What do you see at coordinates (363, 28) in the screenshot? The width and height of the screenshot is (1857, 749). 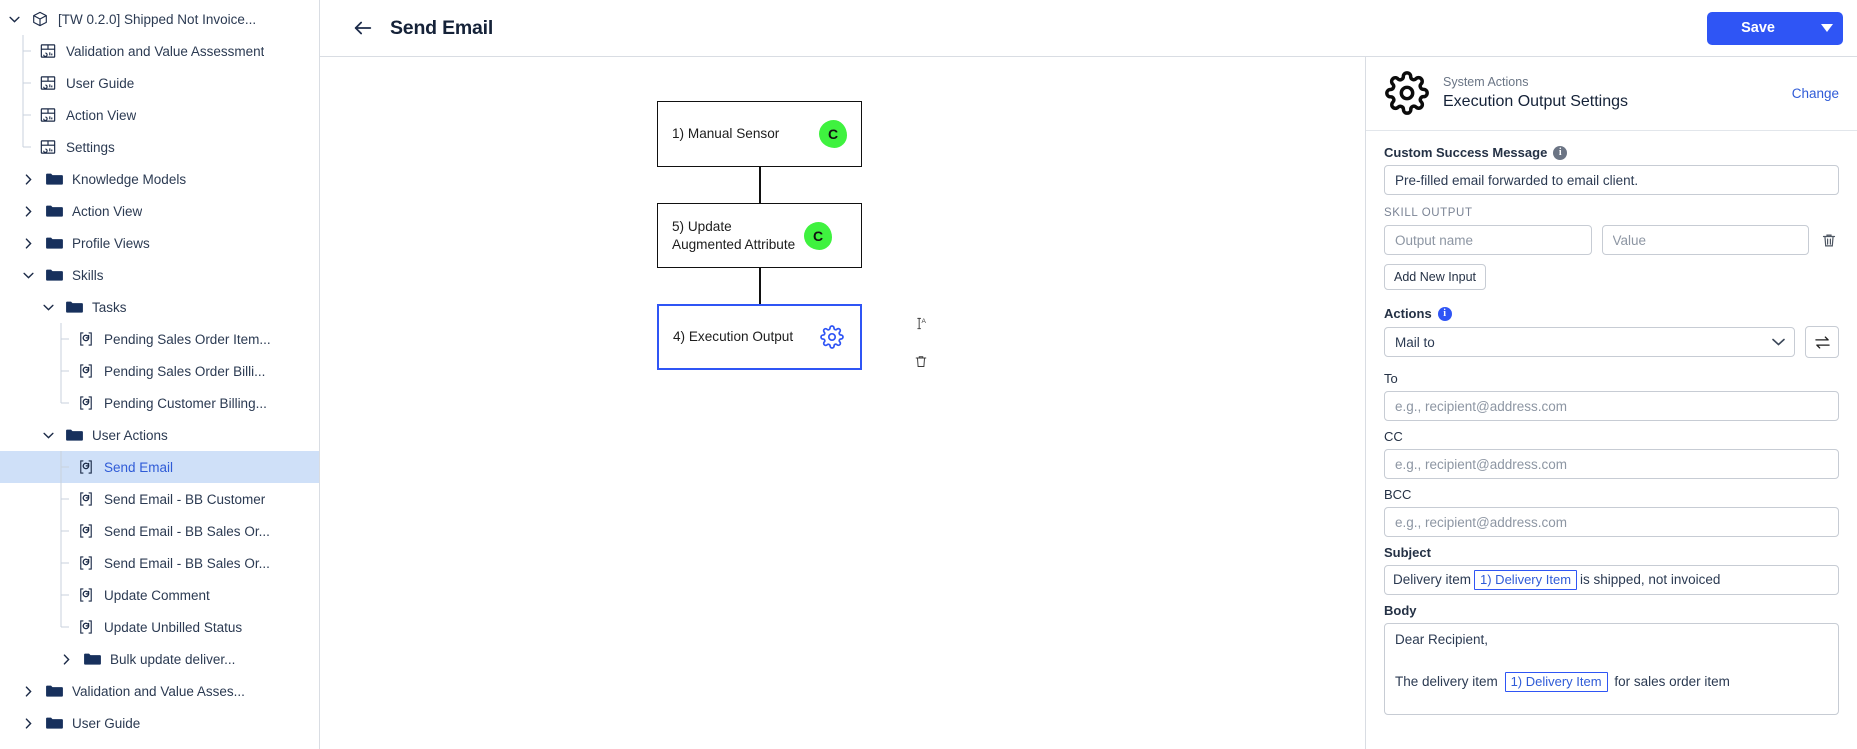 I see `arrow-left-icon` at bounding box center [363, 28].